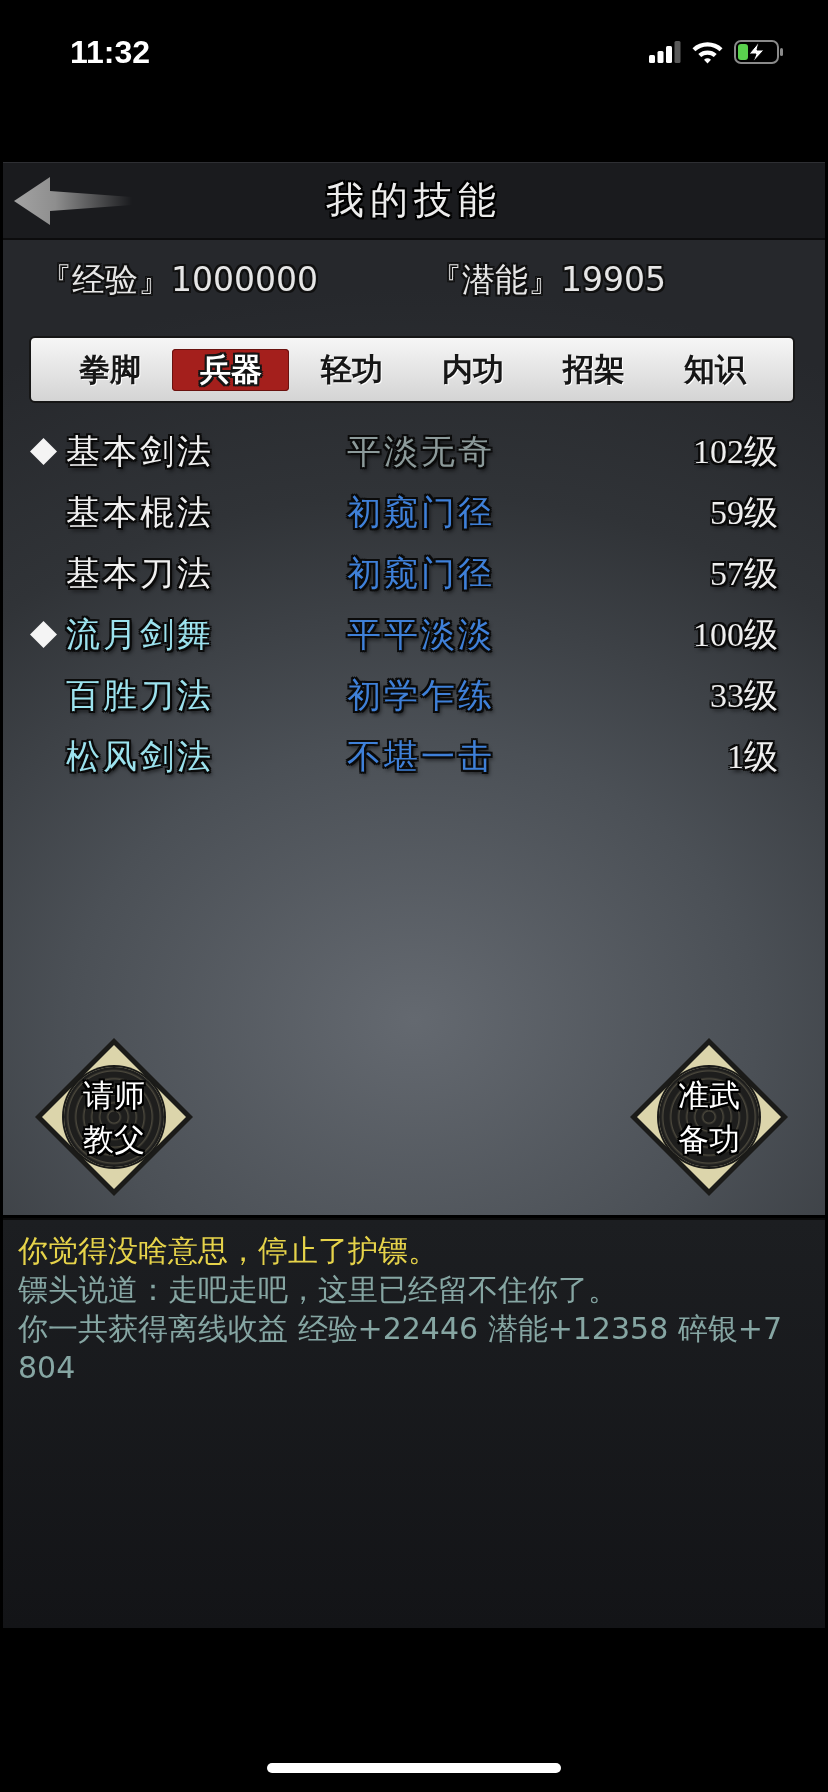 The width and height of the screenshot is (828, 1792). What do you see at coordinates (707, 52) in the screenshot?
I see `wifi-icon` at bounding box center [707, 52].